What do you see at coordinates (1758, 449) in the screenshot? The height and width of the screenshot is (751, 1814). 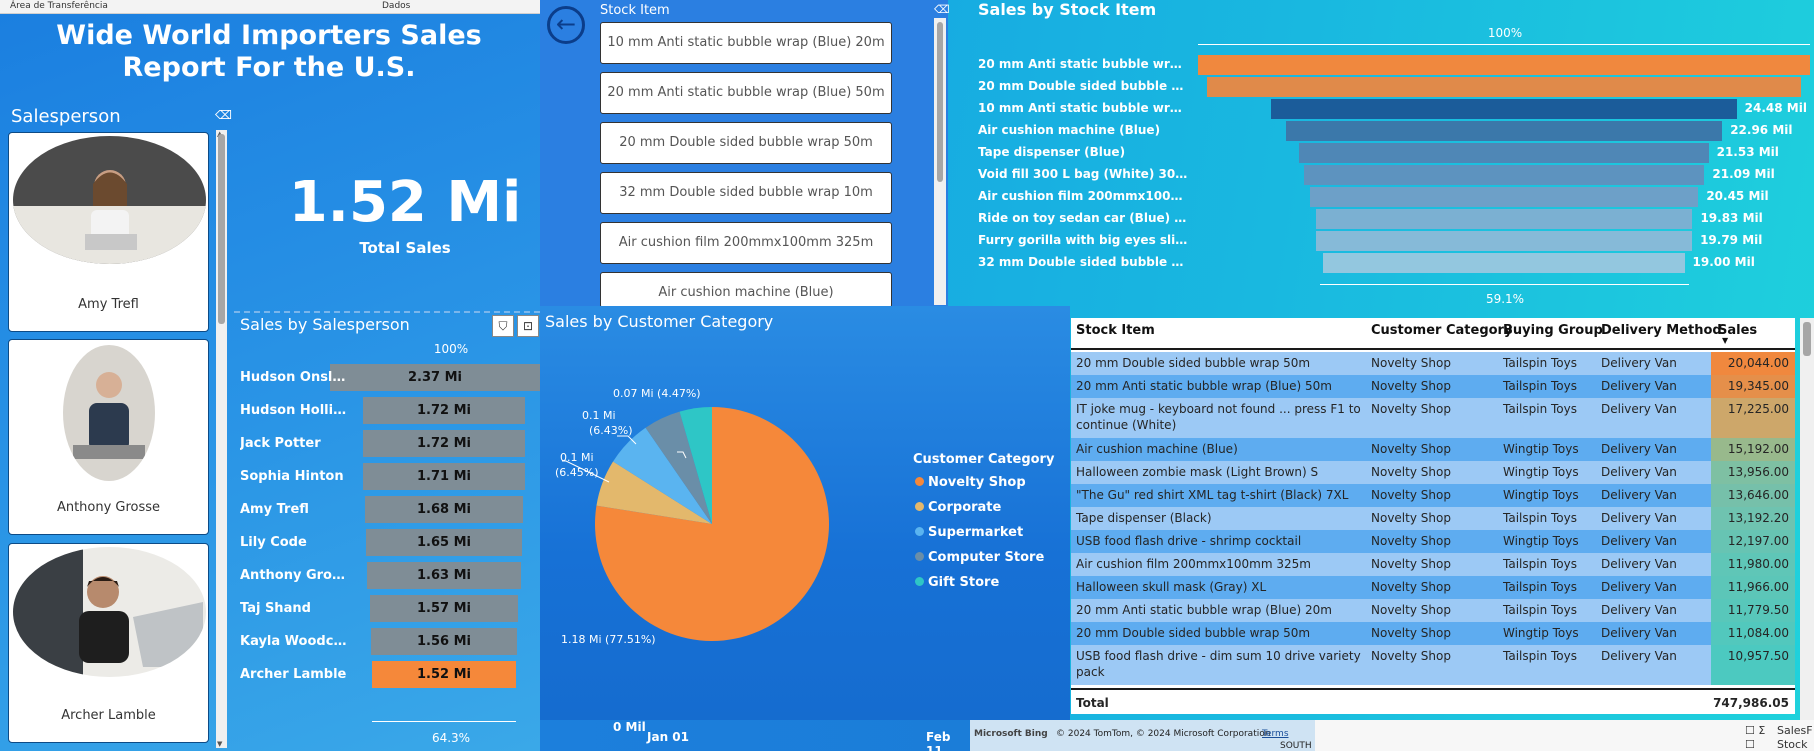 I see `cell-sales: 15,192.00` at bounding box center [1758, 449].